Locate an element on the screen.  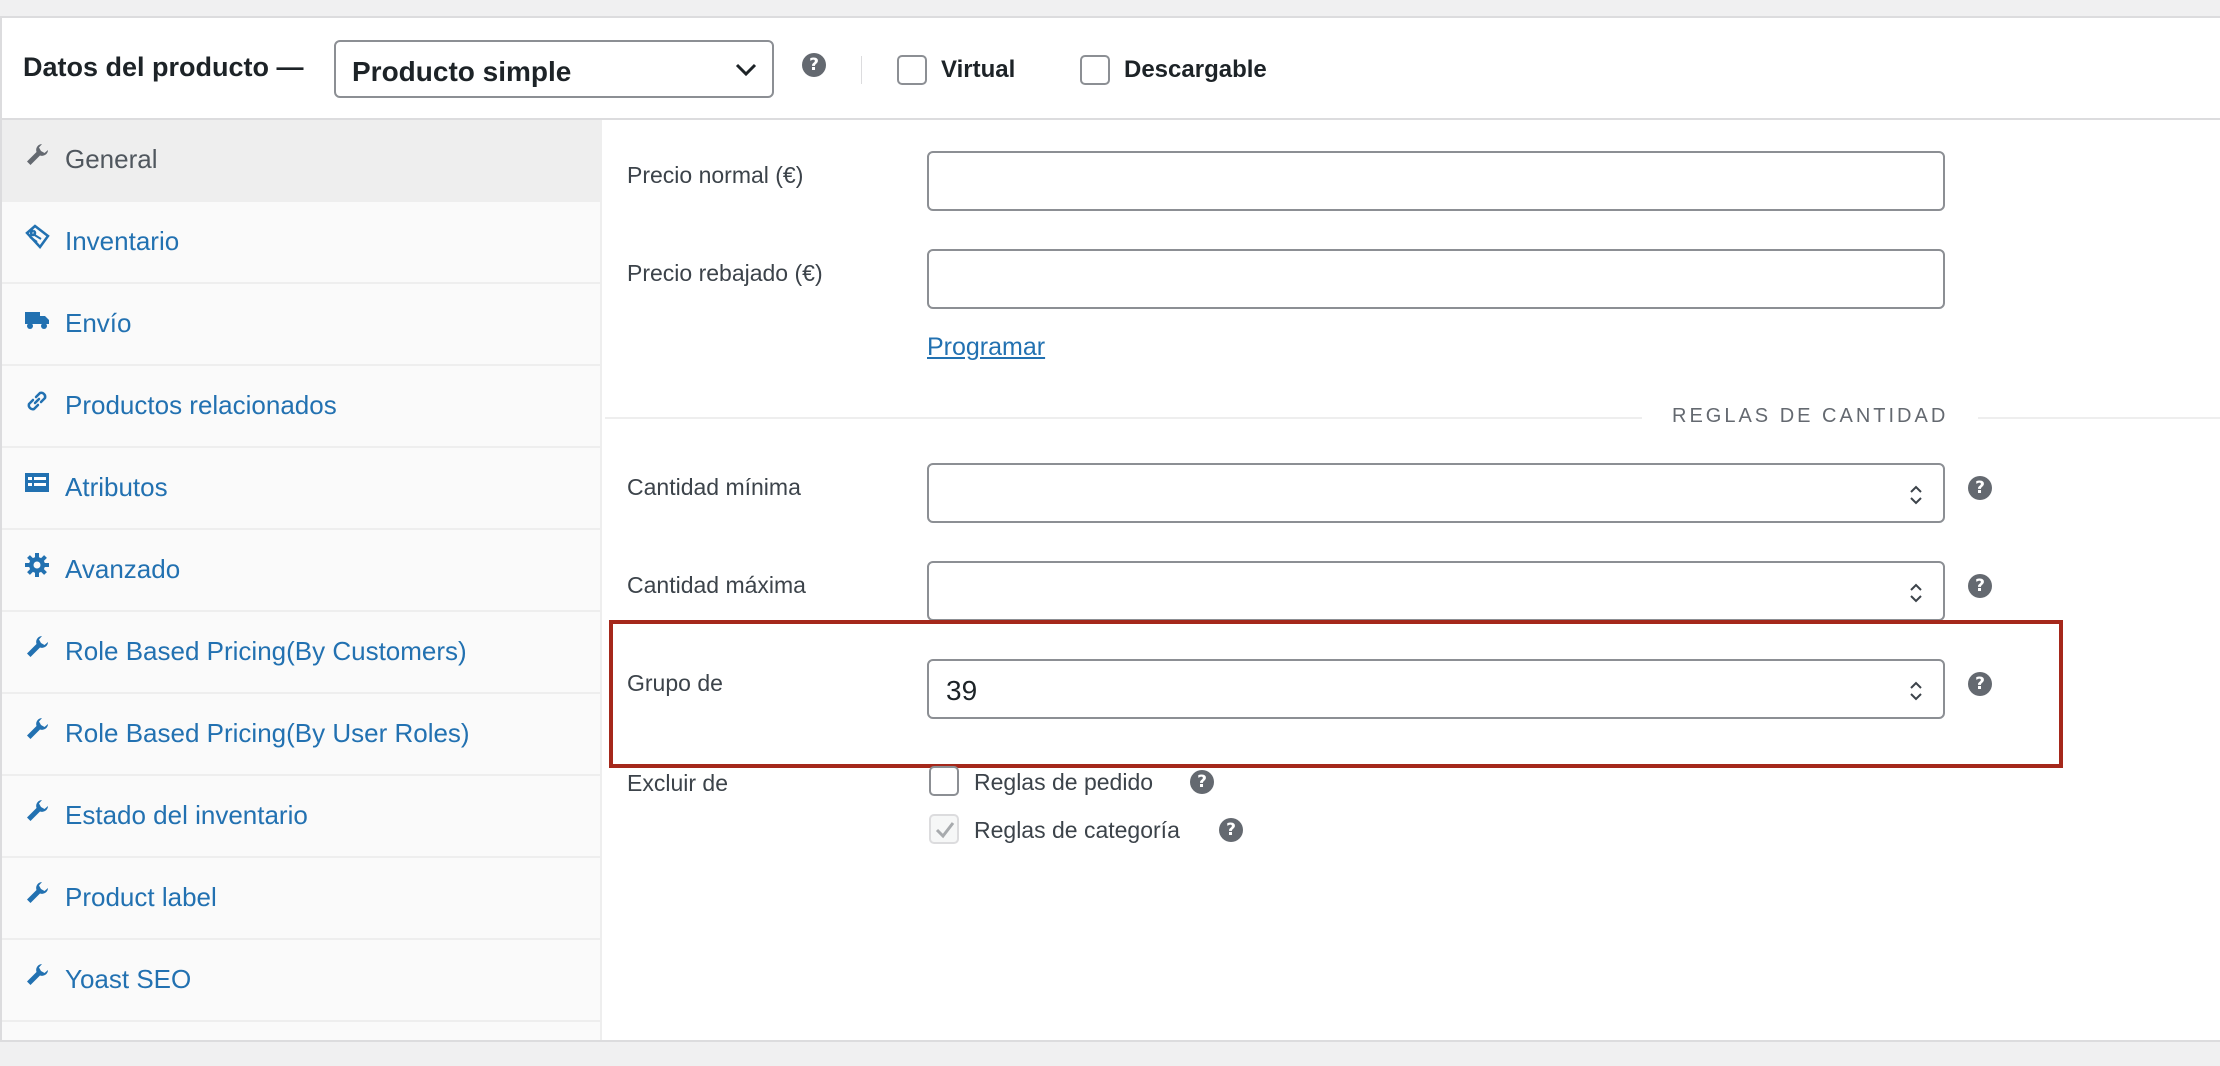
group-of-label: Grupo de is located at coordinates (675, 683).